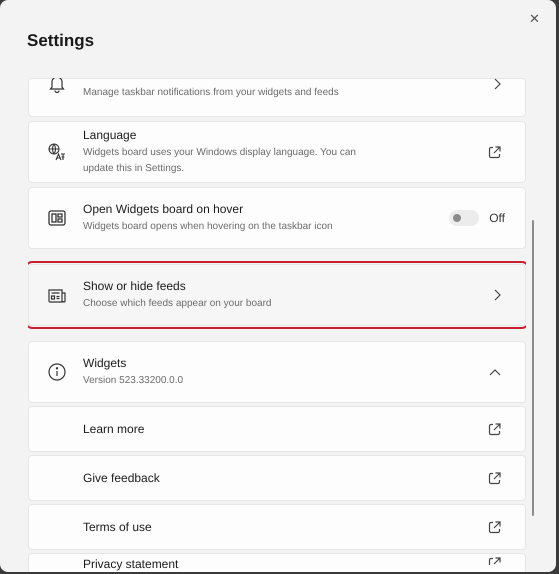 This screenshot has width=559, height=574. What do you see at coordinates (57, 152) in the screenshot?
I see `language-icon` at bounding box center [57, 152].